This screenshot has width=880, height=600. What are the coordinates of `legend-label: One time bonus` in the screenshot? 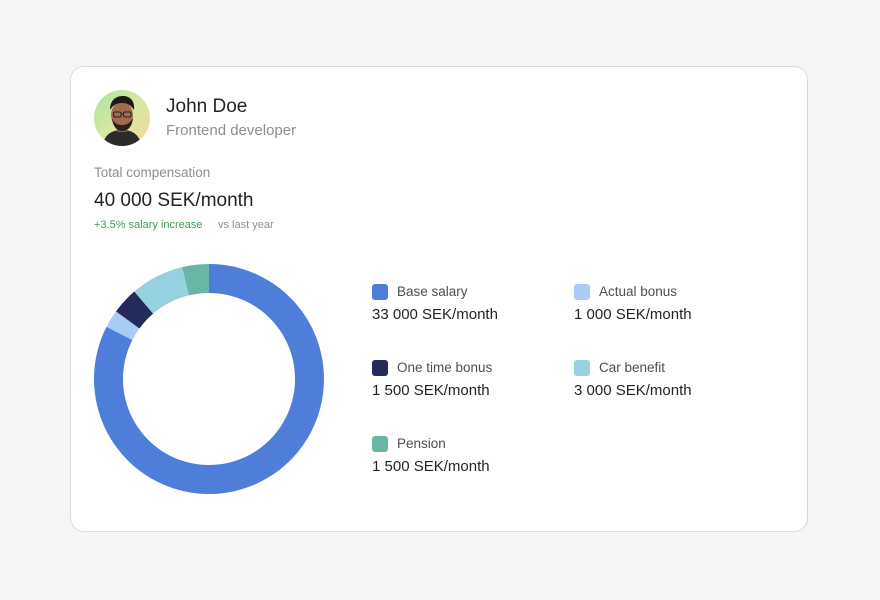 It's located at (445, 367).